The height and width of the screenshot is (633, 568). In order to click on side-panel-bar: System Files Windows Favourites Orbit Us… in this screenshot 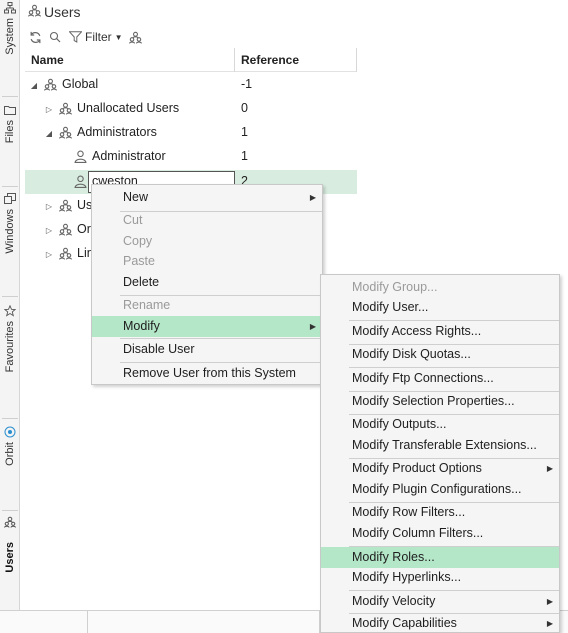, I will do `click(10, 316)`.